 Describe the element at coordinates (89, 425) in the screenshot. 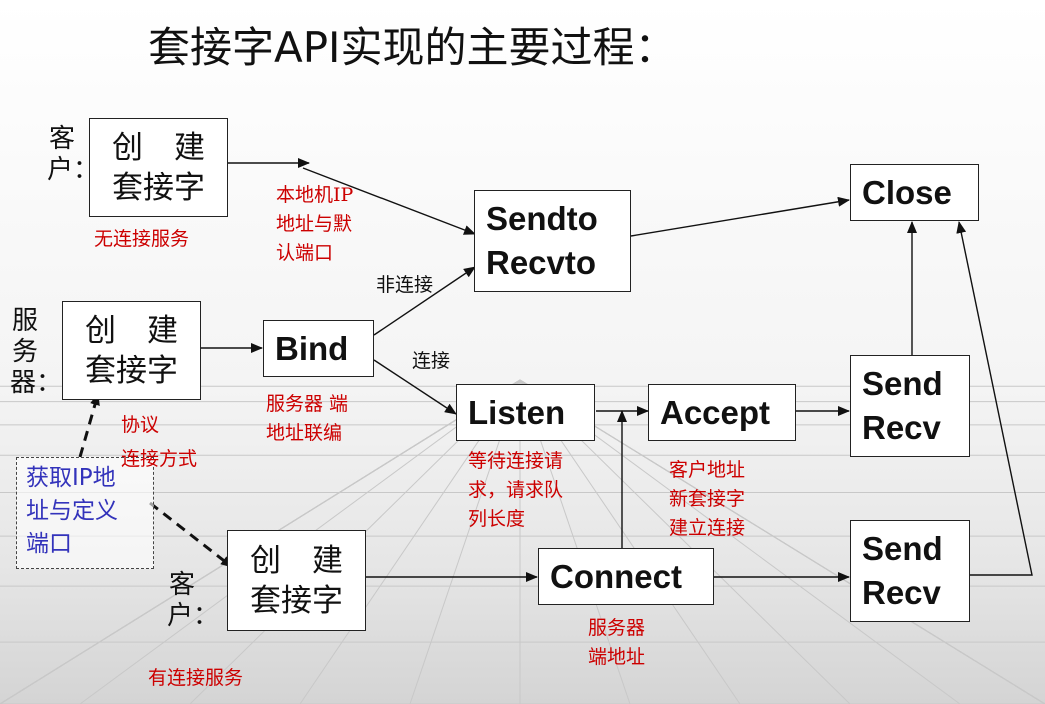

I see `dashed-arrow-ip-to-server` at that location.